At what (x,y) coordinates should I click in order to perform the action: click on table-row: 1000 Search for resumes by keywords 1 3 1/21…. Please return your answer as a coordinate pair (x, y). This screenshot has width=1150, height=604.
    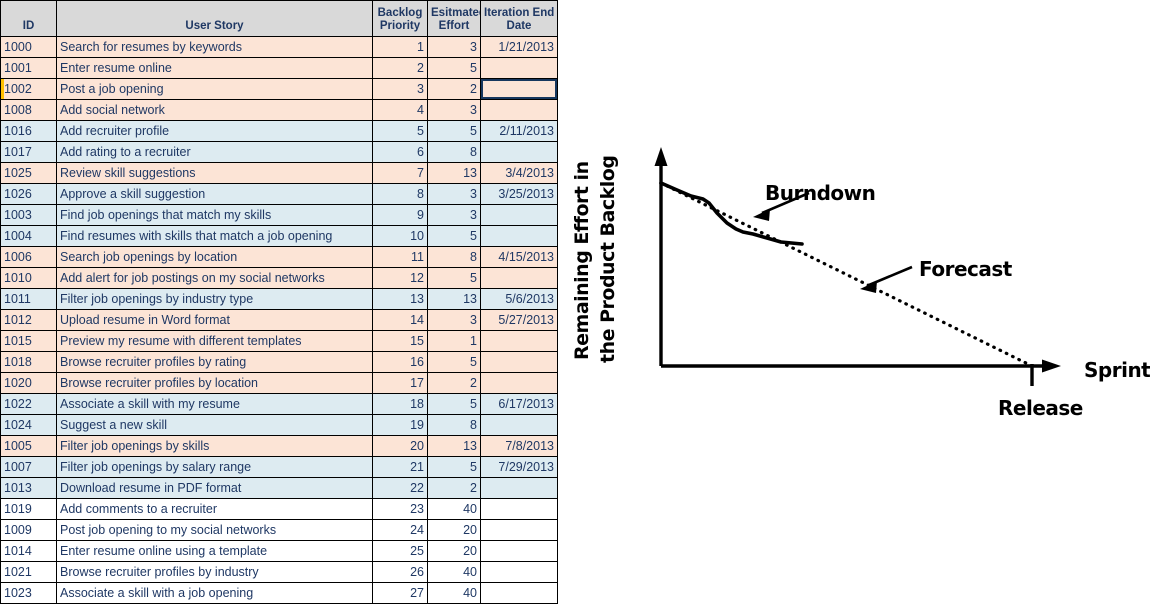
    Looking at the image, I should click on (279, 47).